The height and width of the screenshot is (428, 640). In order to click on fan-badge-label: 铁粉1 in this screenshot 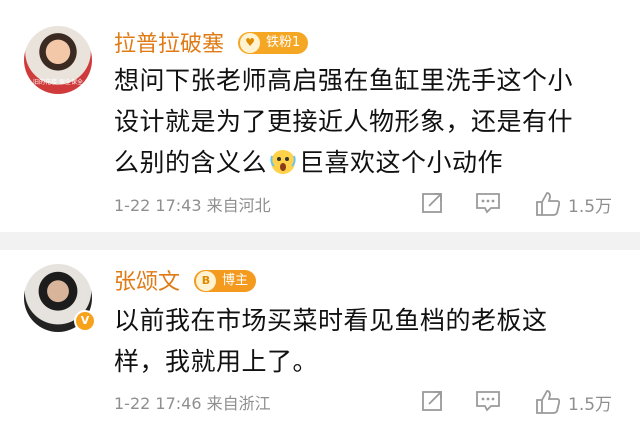, I will do `click(283, 42)`.